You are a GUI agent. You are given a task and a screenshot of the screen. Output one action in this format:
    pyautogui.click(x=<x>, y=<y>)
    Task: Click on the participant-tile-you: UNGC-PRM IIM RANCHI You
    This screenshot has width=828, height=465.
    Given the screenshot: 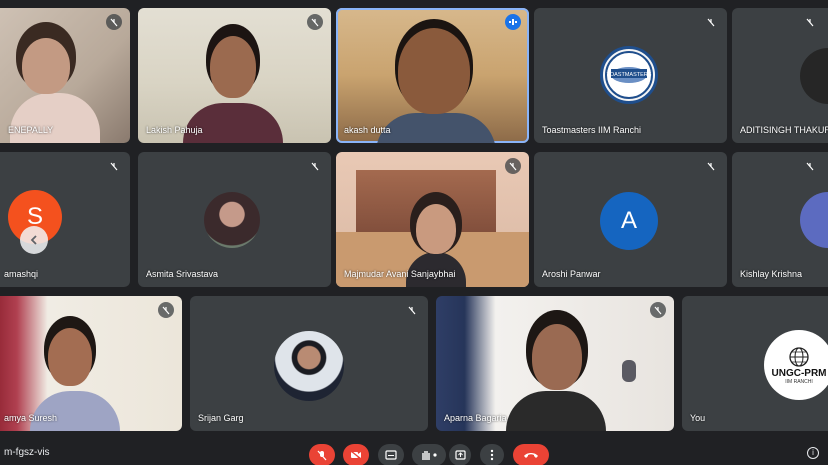 What is the action you would take?
    pyautogui.click(x=755, y=363)
    